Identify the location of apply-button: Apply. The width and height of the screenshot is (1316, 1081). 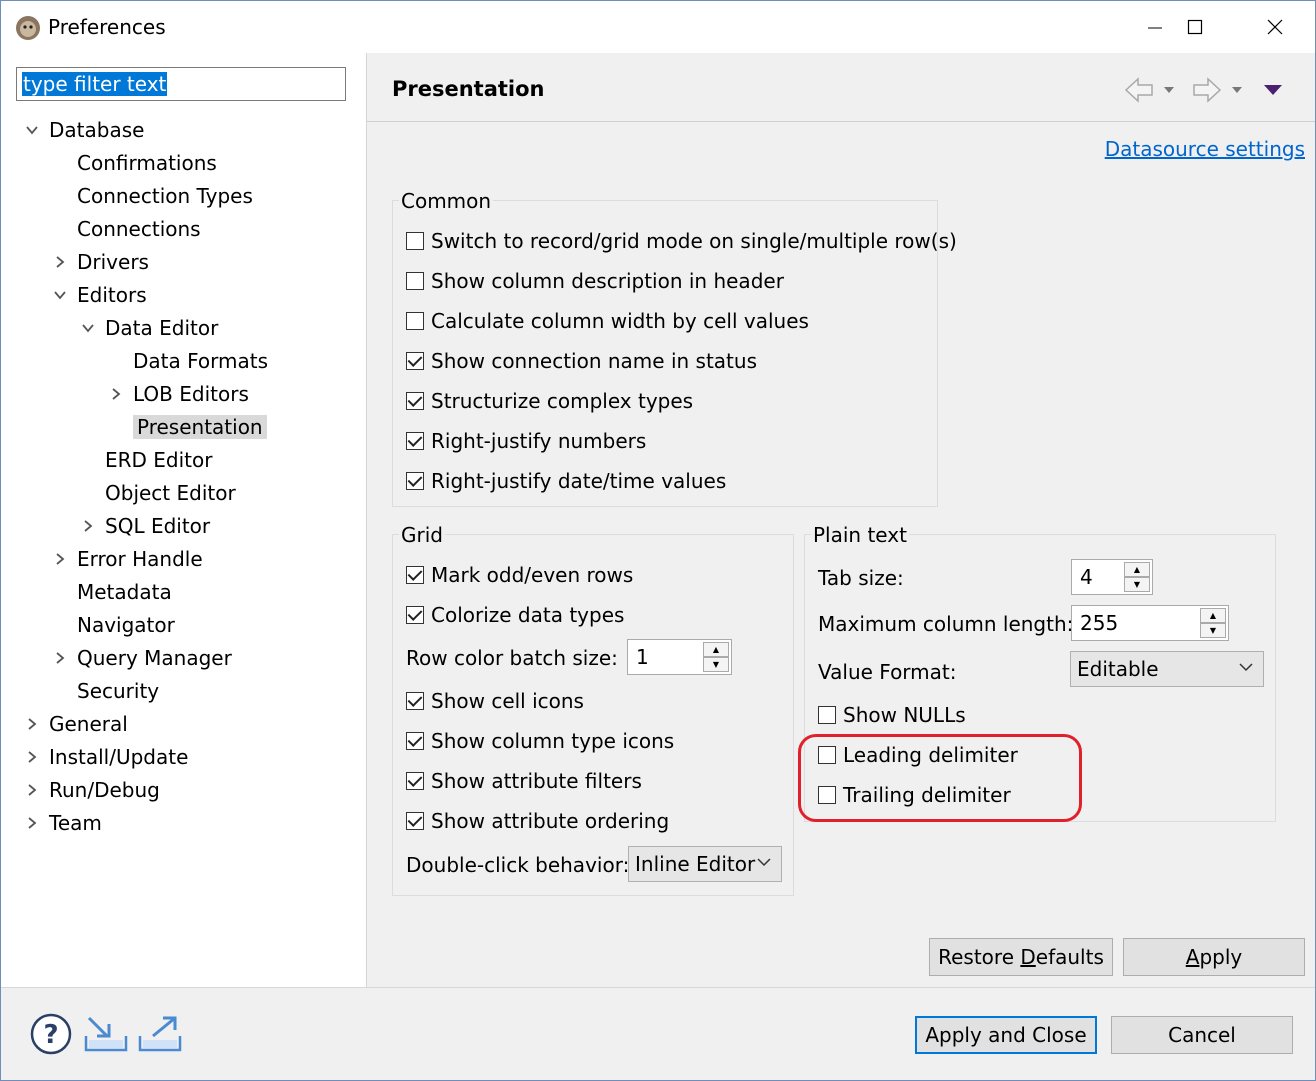
(1214, 957).